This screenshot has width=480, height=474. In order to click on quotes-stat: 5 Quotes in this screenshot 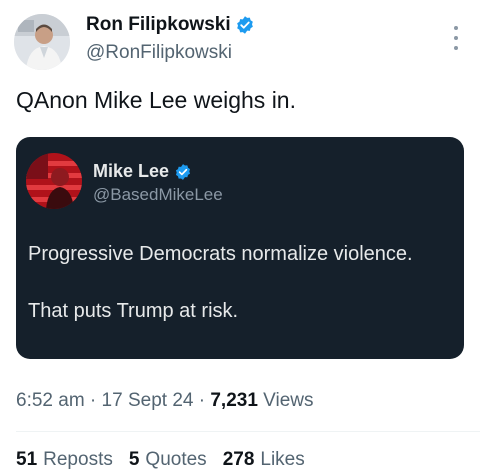, I will do `click(168, 460)`.